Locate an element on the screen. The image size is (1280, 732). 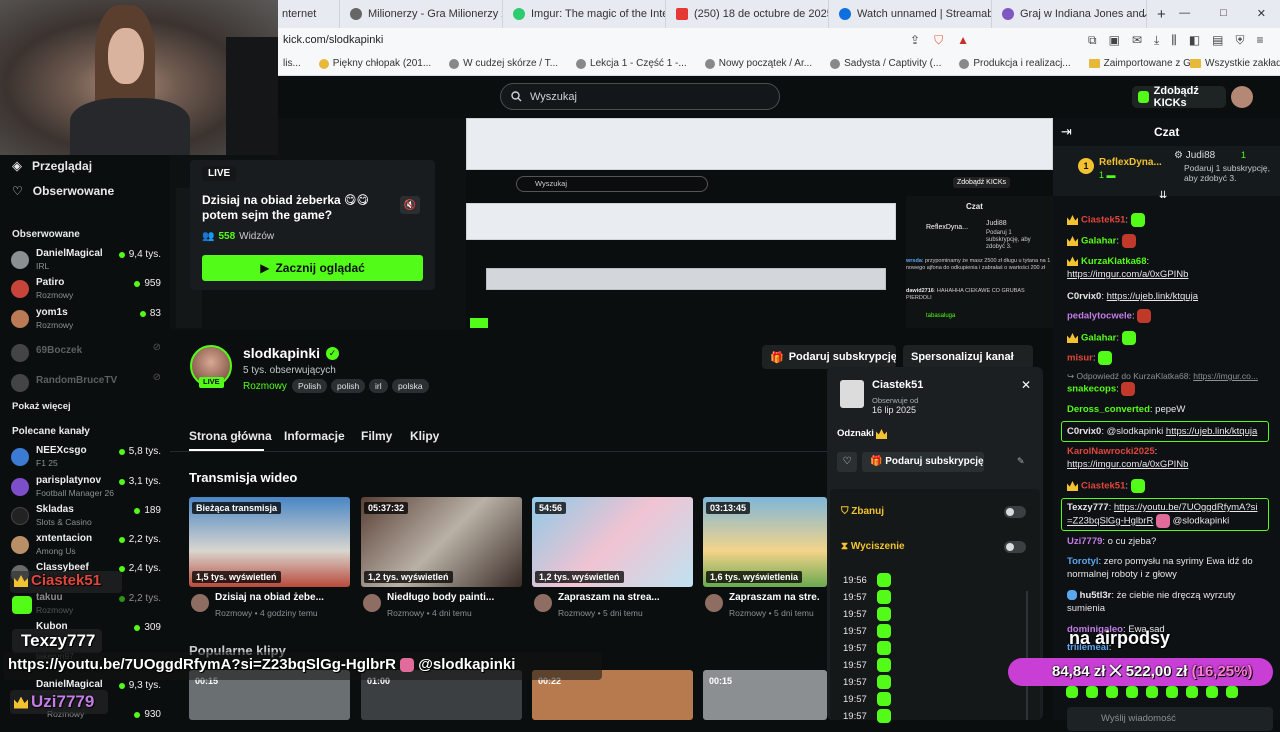
share-icon: ⇪ is located at coordinates (915, 40).